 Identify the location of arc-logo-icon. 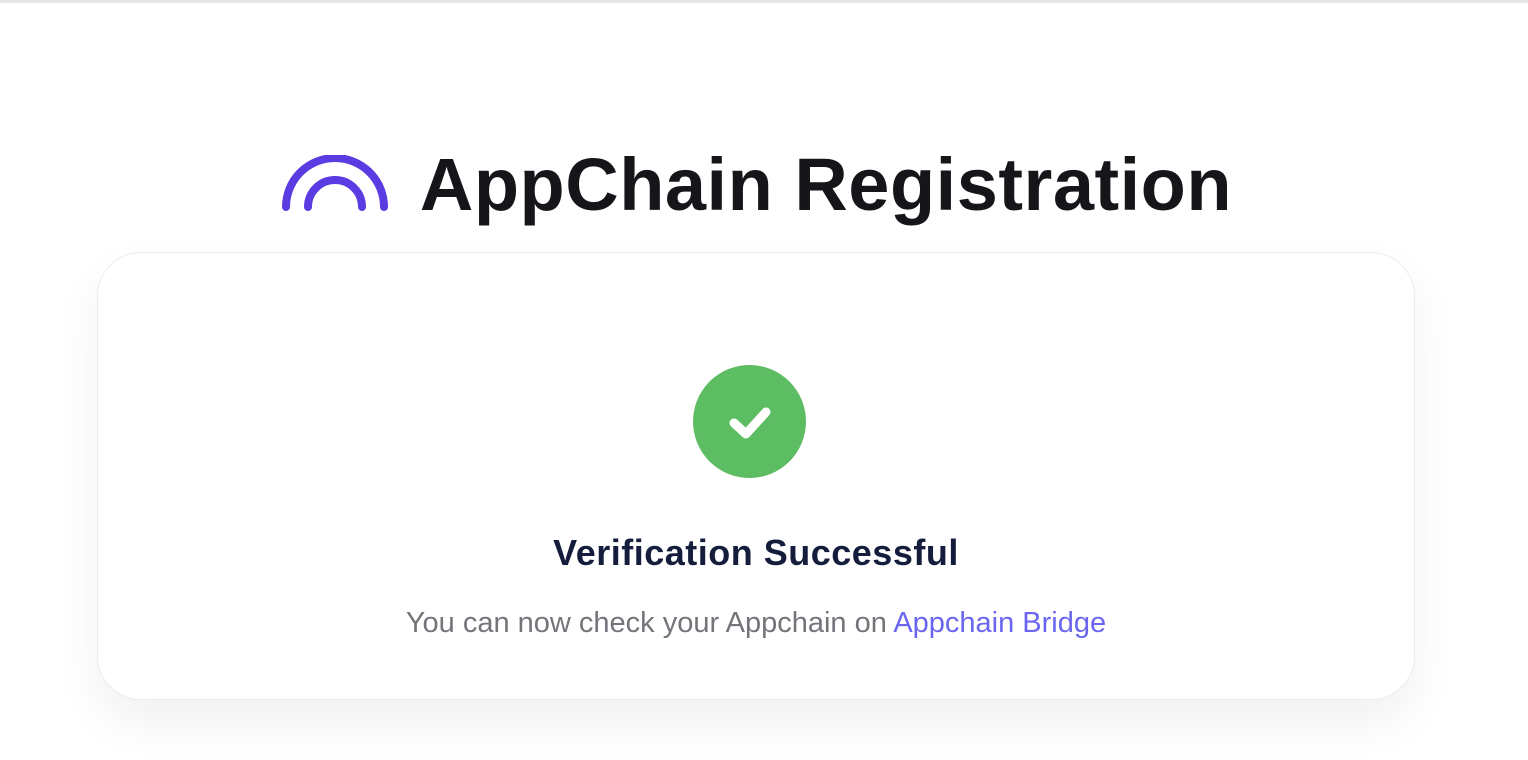
(334, 183).